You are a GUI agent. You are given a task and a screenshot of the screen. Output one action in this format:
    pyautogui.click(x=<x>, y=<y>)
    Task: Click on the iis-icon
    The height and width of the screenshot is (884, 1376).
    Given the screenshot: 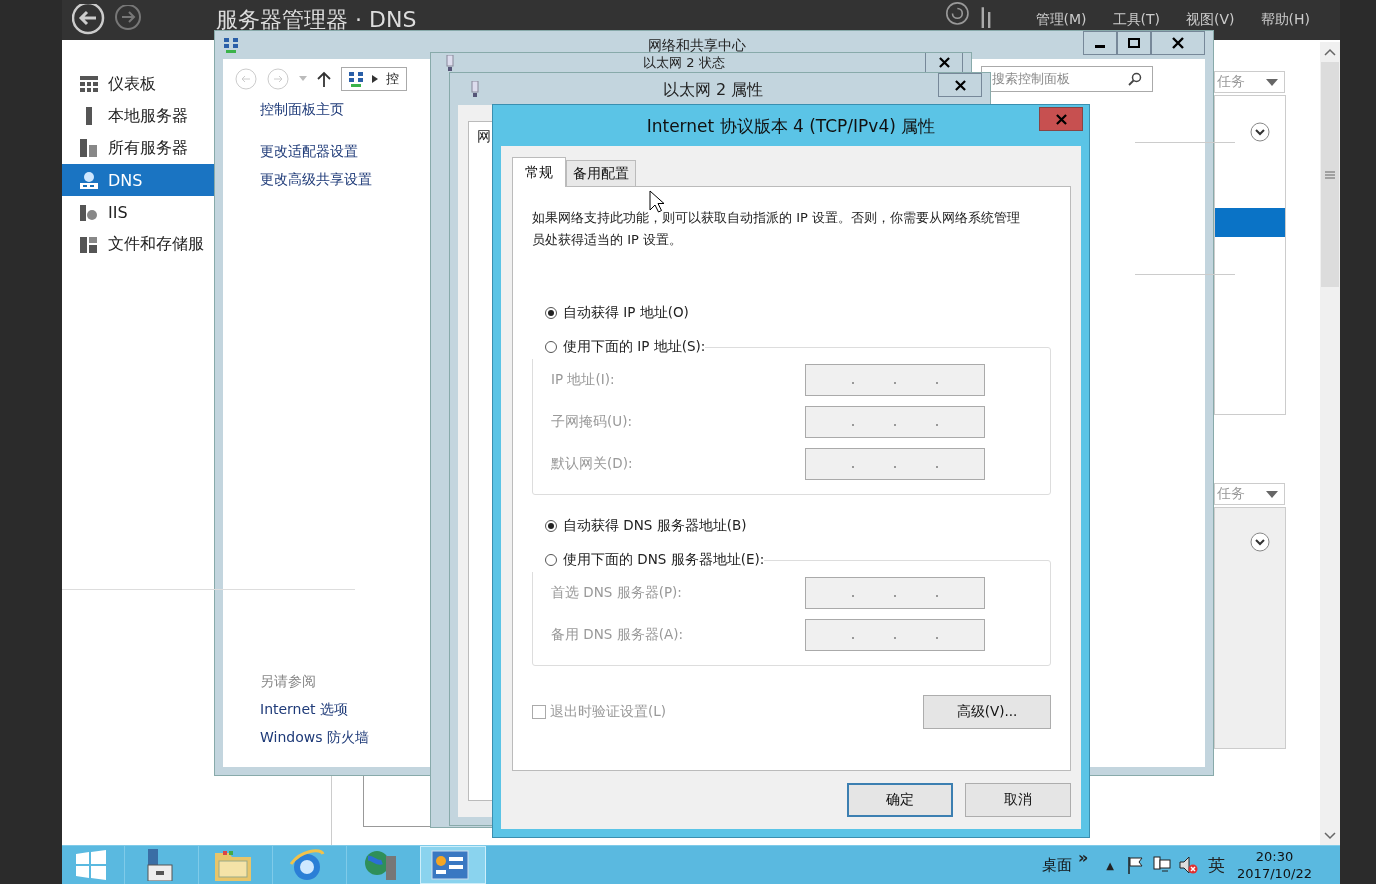 What is the action you would take?
    pyautogui.click(x=89, y=212)
    